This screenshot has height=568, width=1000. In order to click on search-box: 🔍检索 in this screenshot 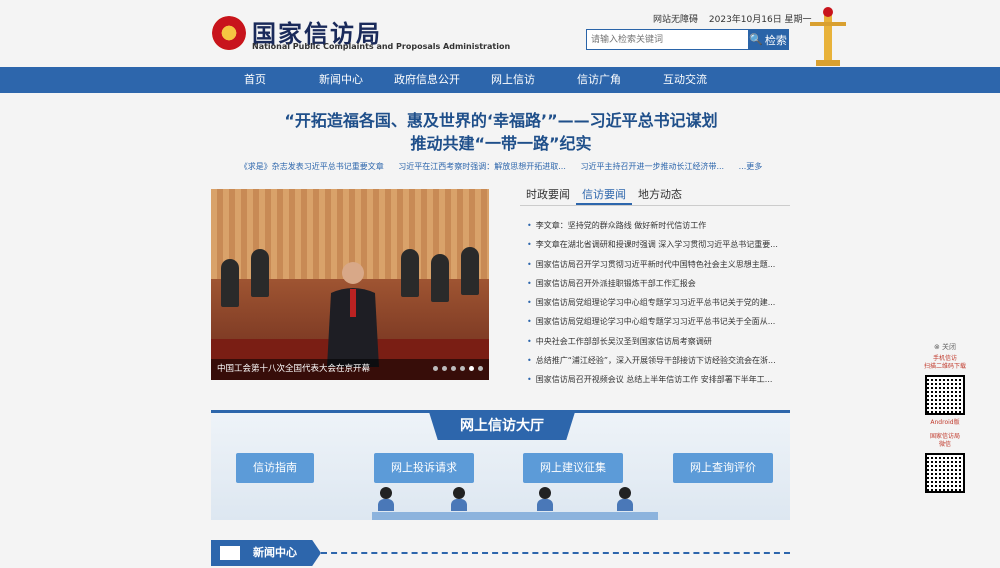, I will do `click(687, 39)`.